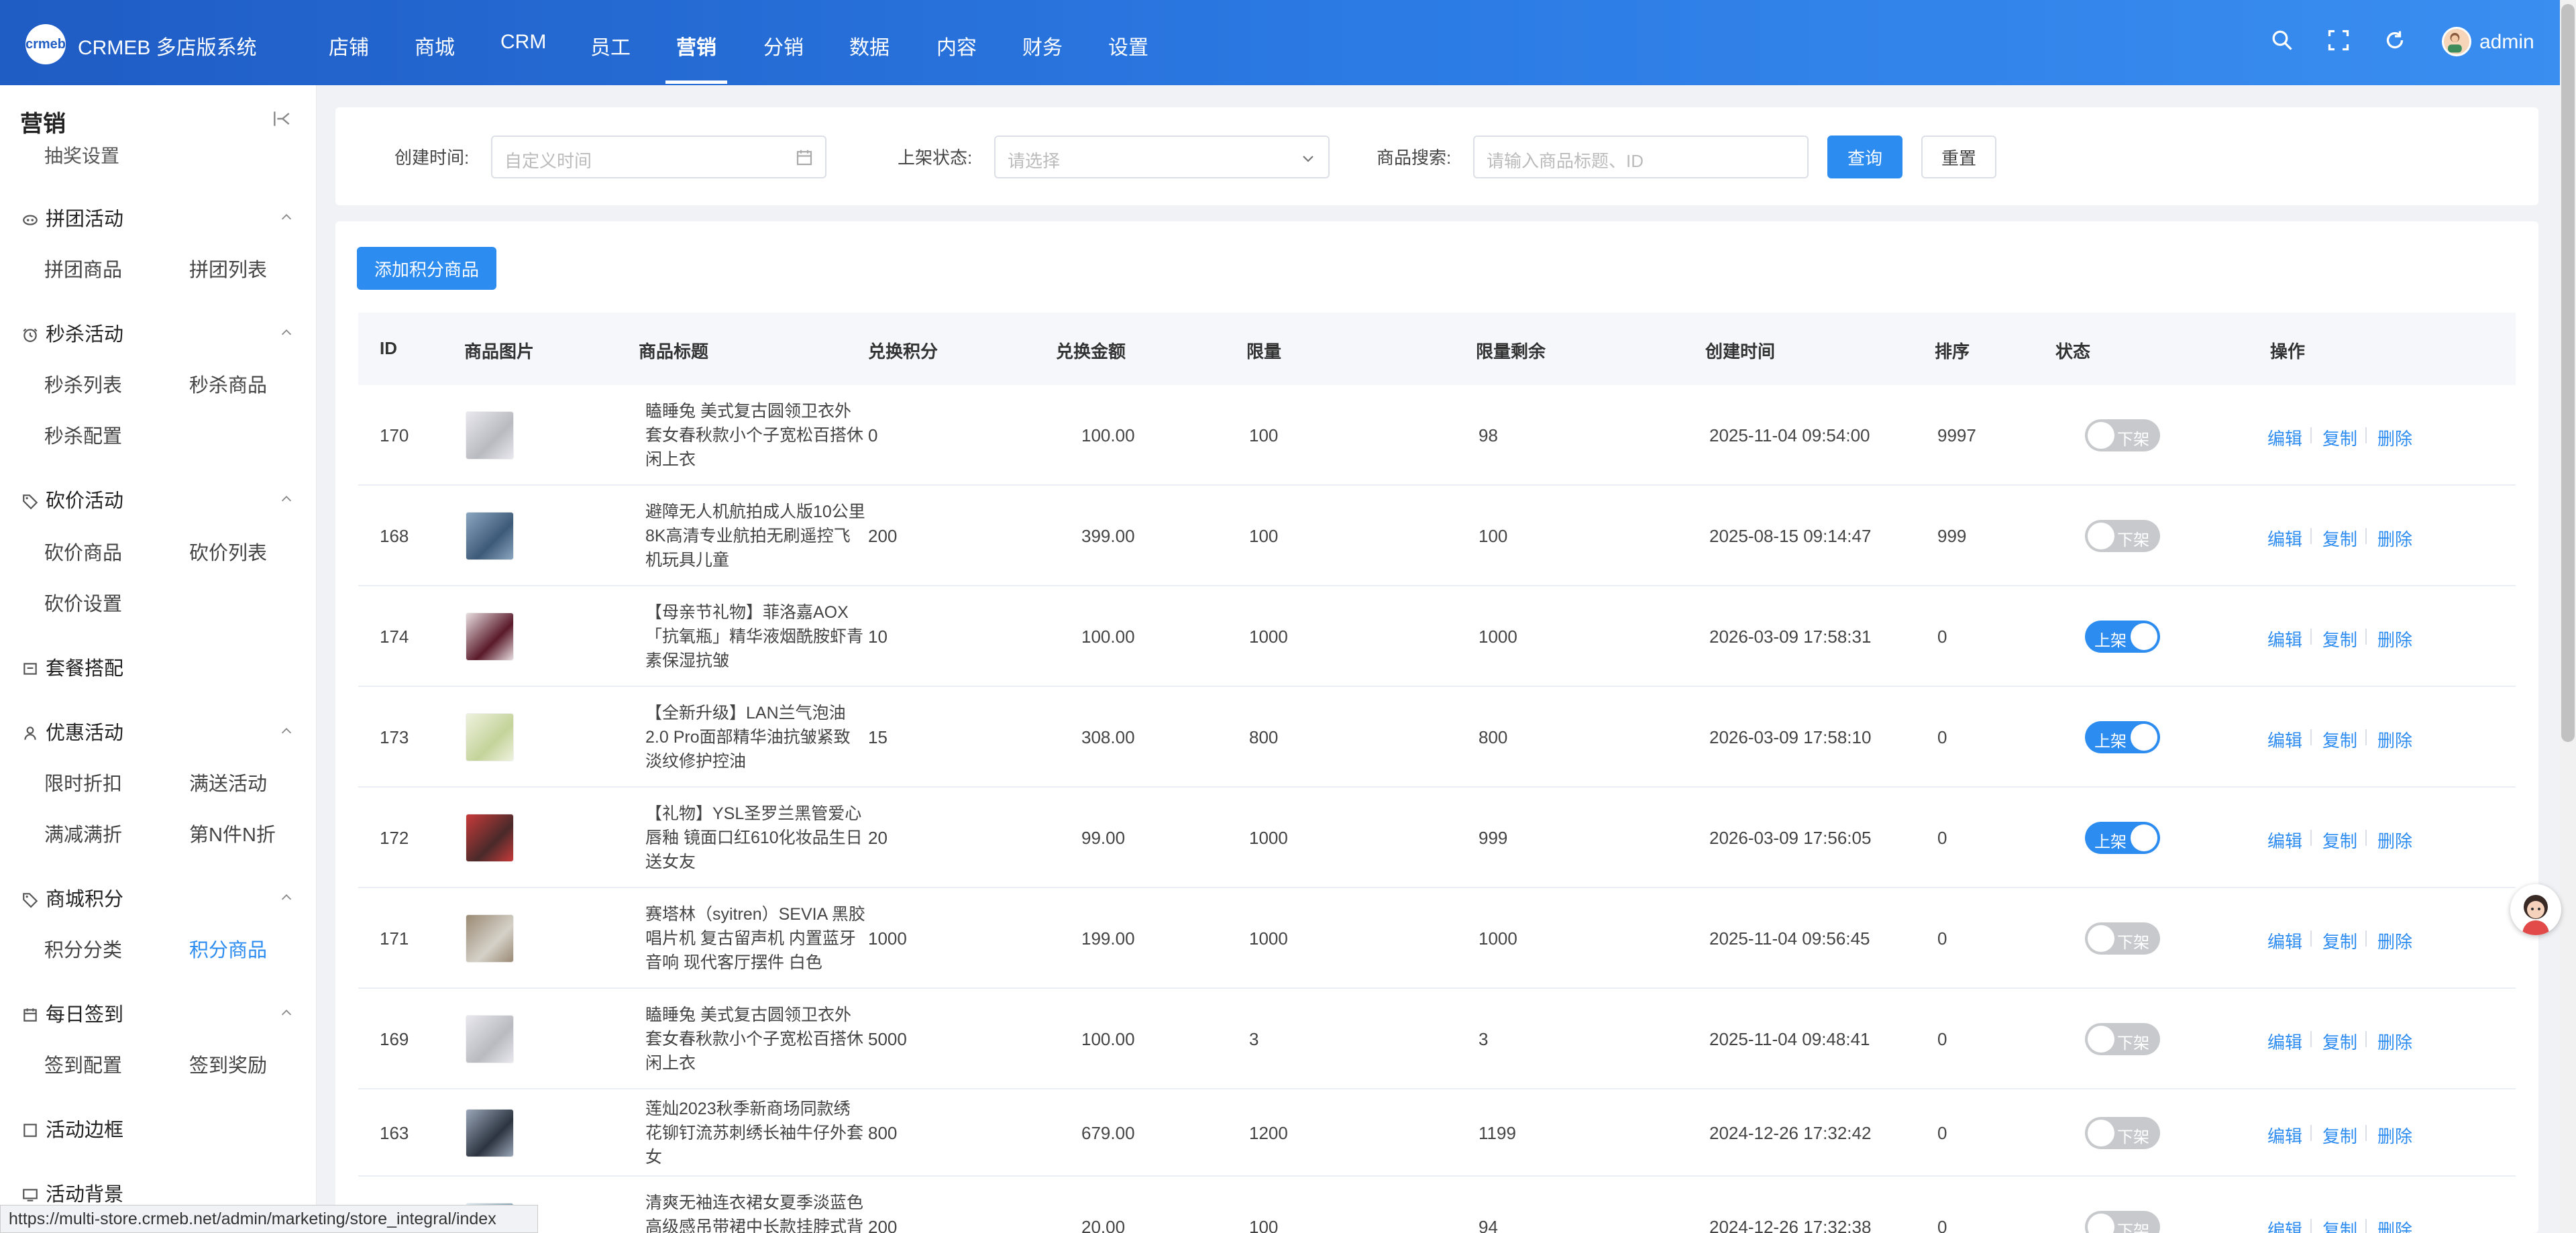 This screenshot has height=1233, width=2576. I want to click on sidebar-item-seckill-config: 秒杀配置, so click(83, 435).